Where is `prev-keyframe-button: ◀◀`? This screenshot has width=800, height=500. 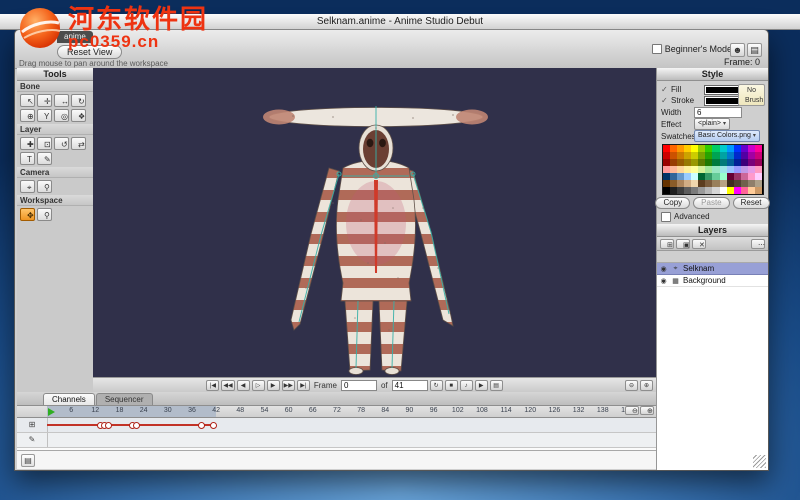 prev-keyframe-button: ◀◀ is located at coordinates (228, 385).